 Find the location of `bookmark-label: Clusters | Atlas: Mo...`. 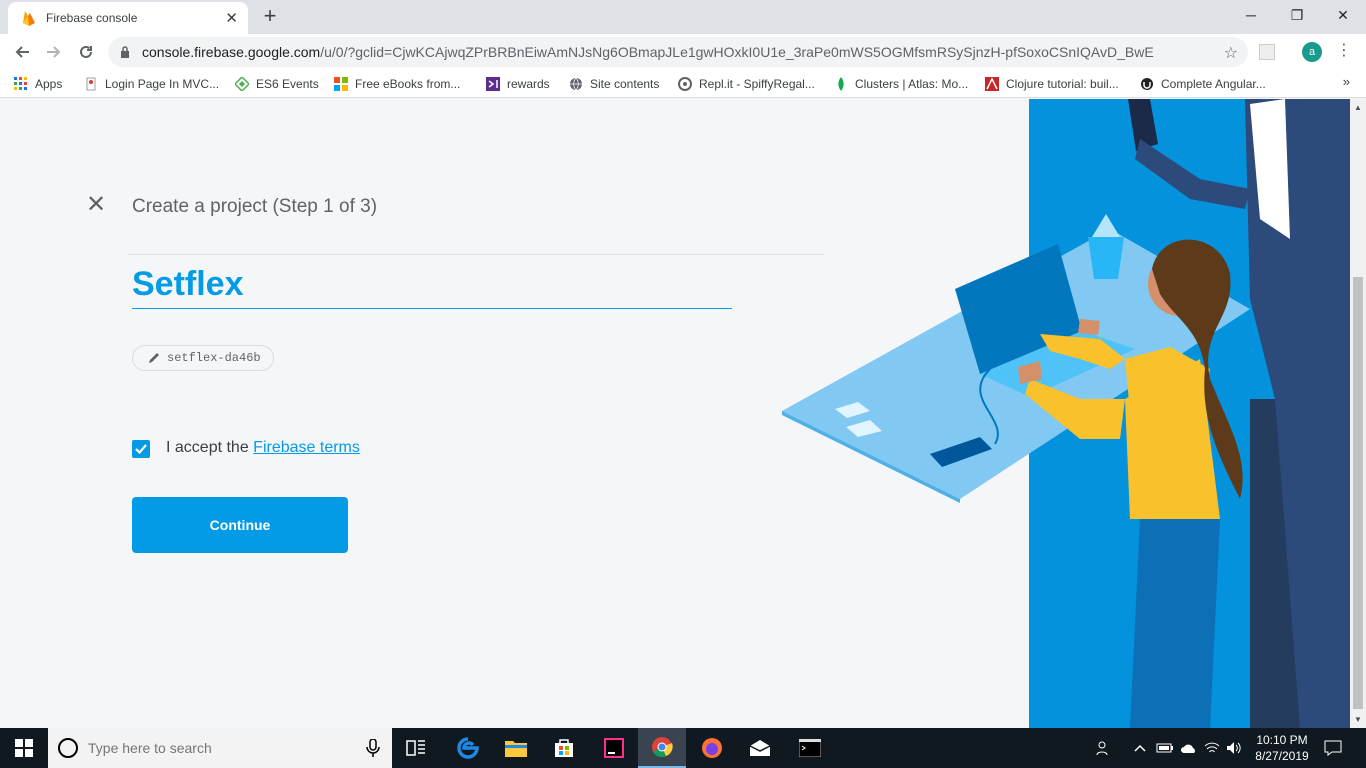

bookmark-label: Clusters | Atlas: Mo... is located at coordinates (912, 84).